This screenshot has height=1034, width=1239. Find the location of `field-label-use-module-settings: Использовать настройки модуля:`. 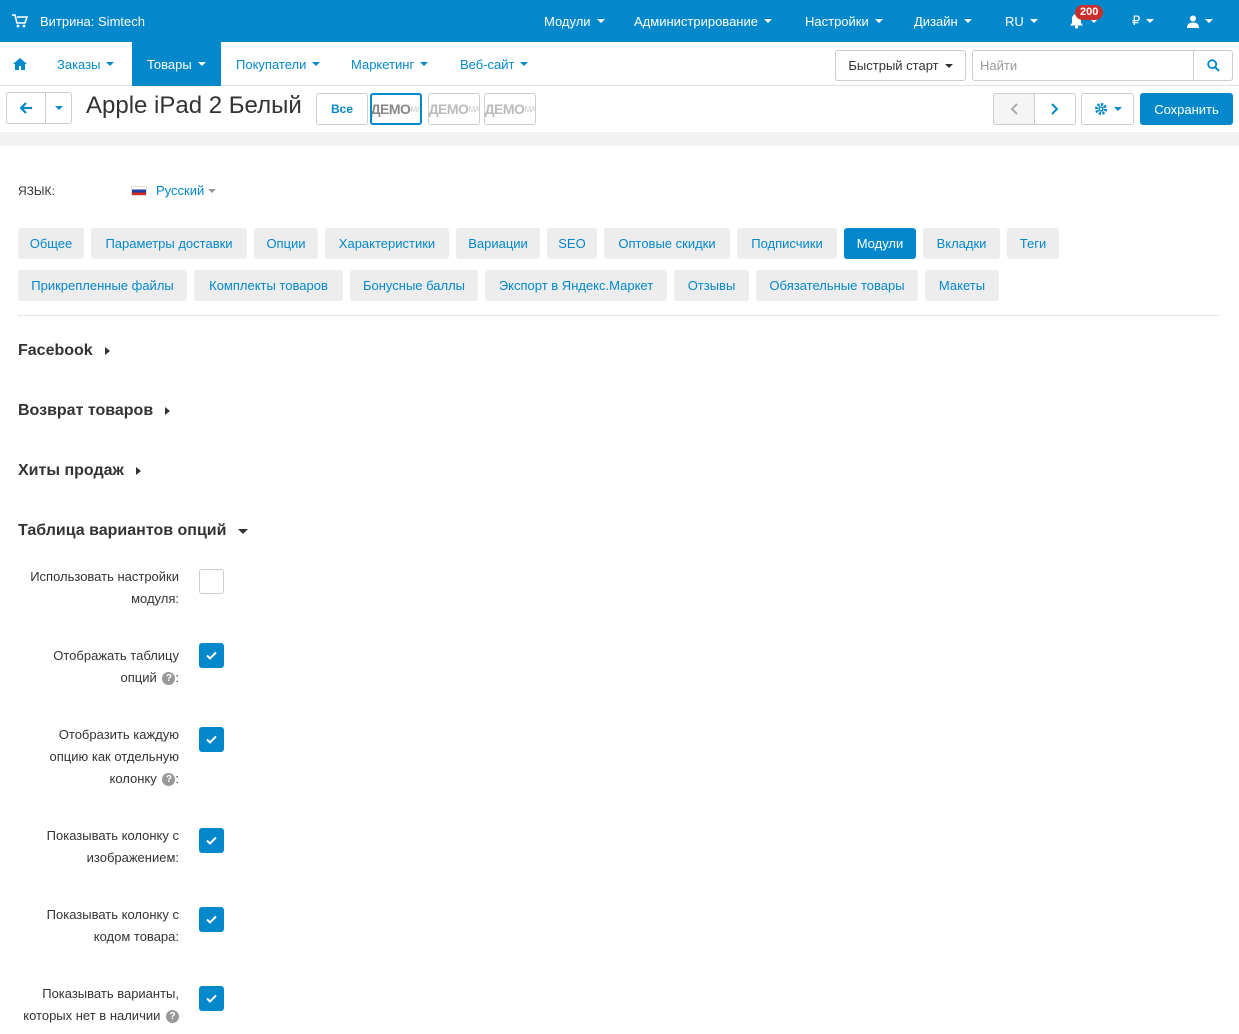

field-label-use-module-settings: Использовать настройки модуля: is located at coordinates (104, 587).